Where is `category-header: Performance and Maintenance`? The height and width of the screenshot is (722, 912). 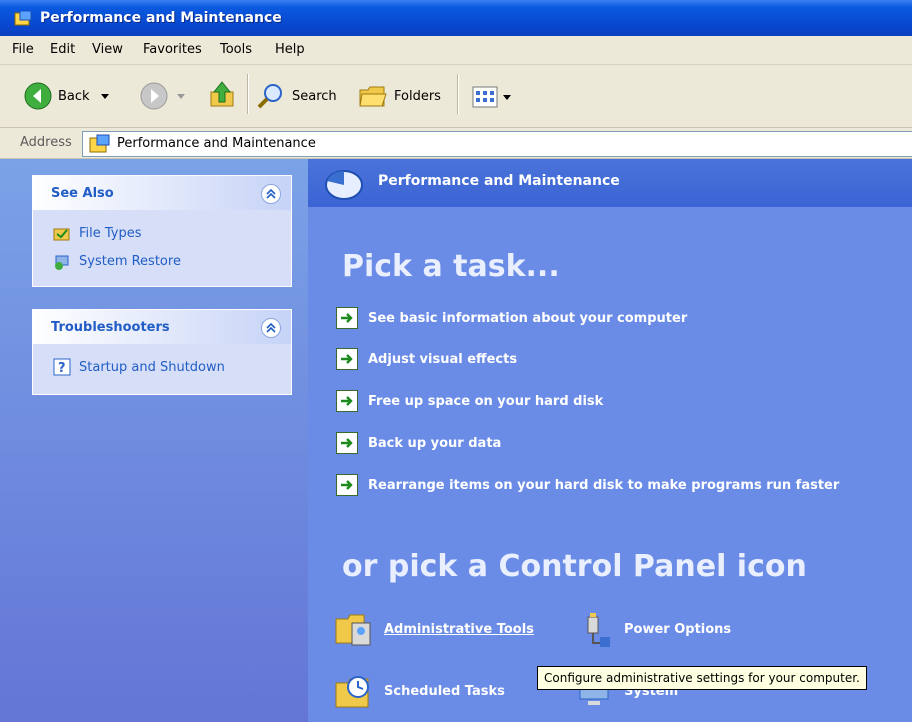
category-header: Performance and Maintenance is located at coordinates (610, 183).